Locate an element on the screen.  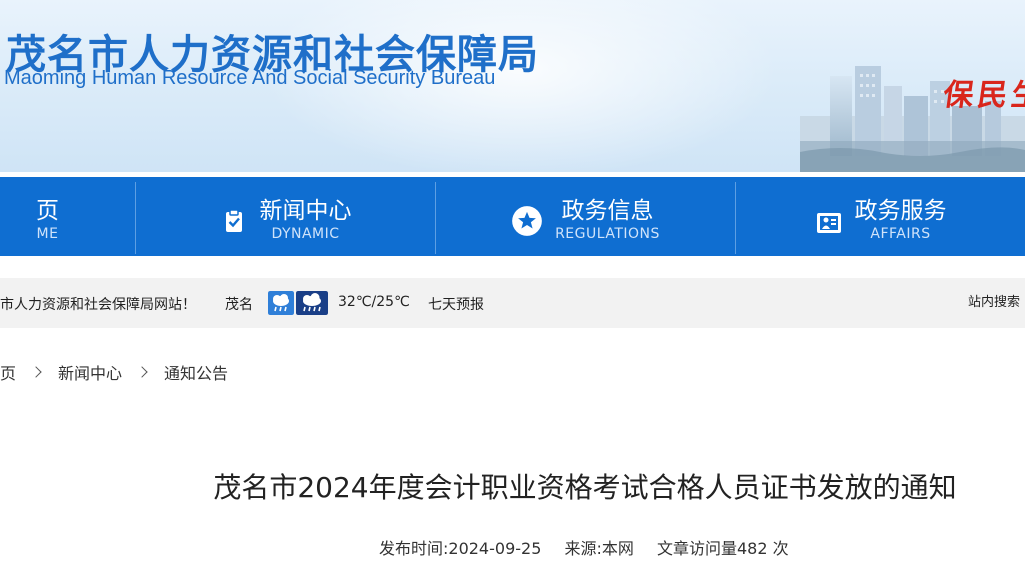
rain-icon is located at coordinates (312, 303).